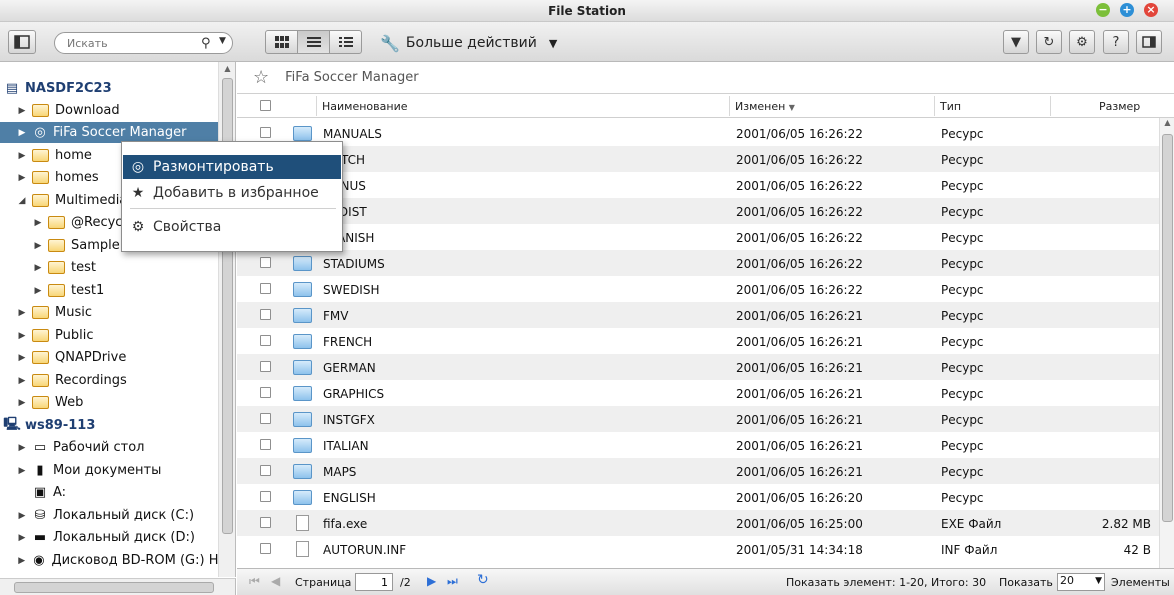 Image resolution: width=1174 pixels, height=595 pixels. What do you see at coordinates (222, 41) in the screenshot?
I see `chevron-down-icon: ▼` at bounding box center [222, 41].